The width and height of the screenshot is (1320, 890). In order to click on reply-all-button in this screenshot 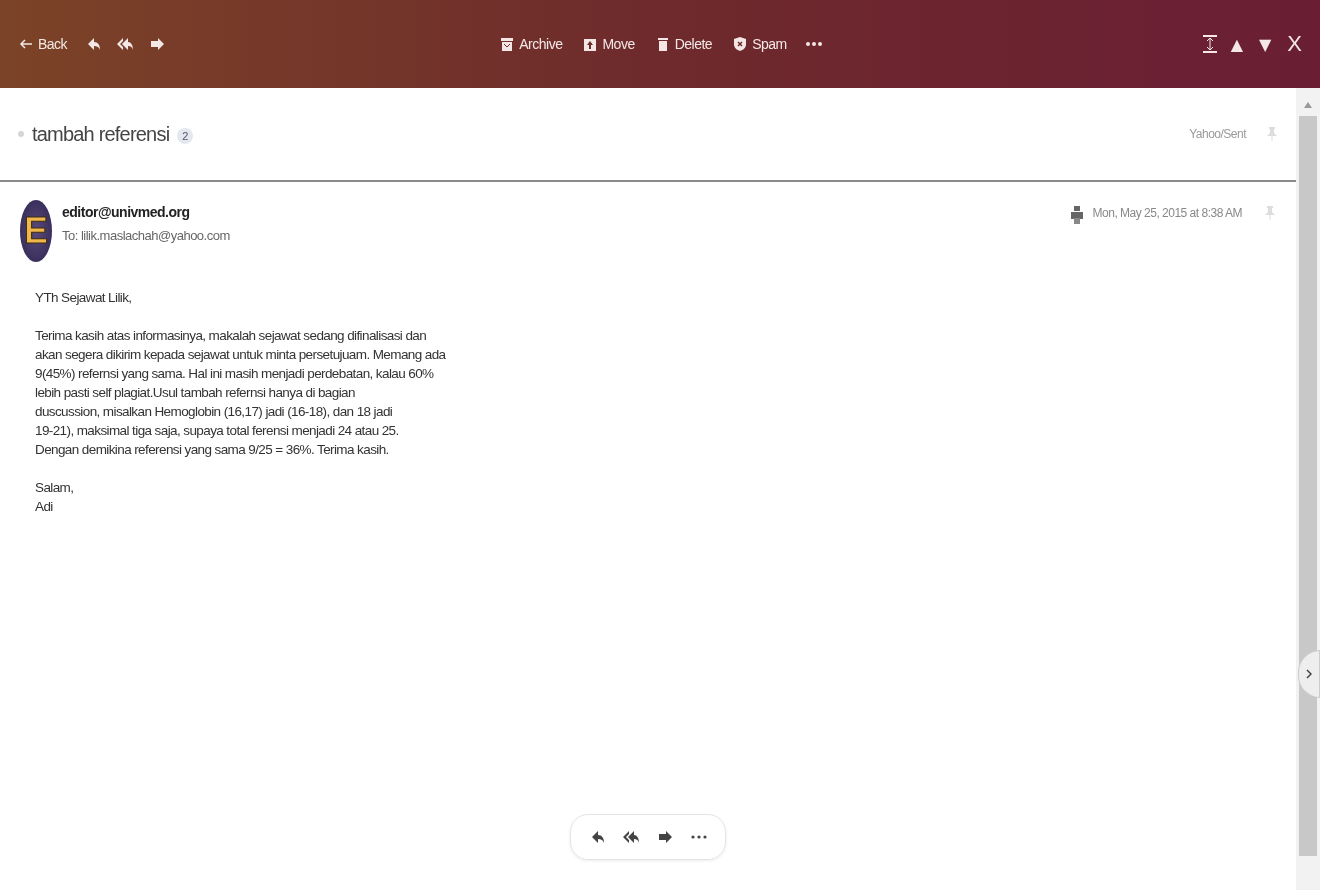, I will do `click(631, 837)`.